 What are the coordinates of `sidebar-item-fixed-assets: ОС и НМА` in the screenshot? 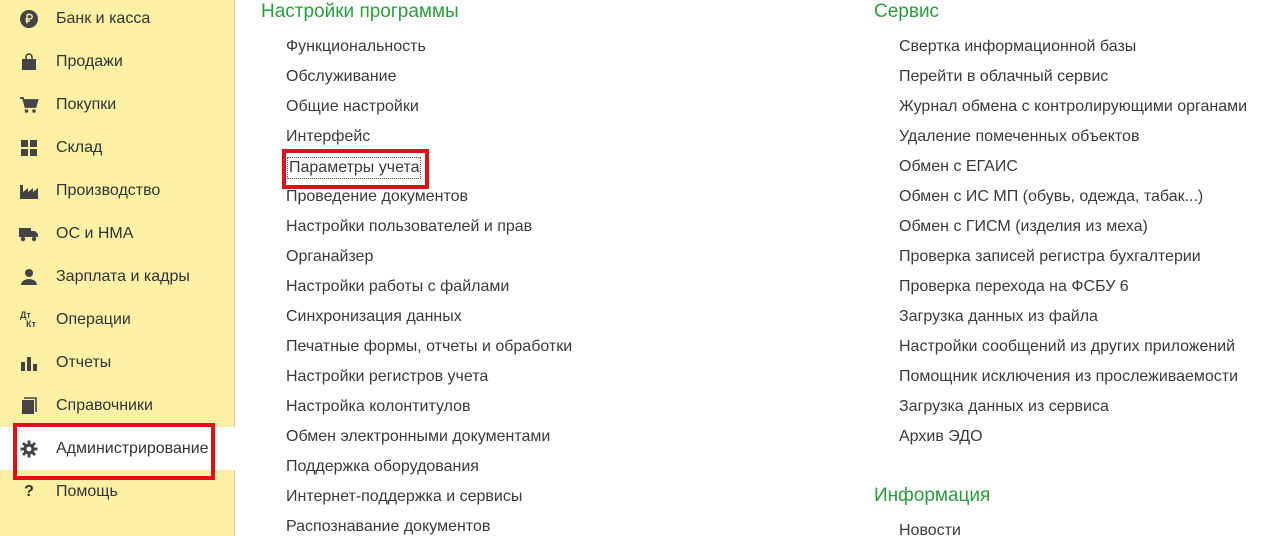 It's located at (117, 233).